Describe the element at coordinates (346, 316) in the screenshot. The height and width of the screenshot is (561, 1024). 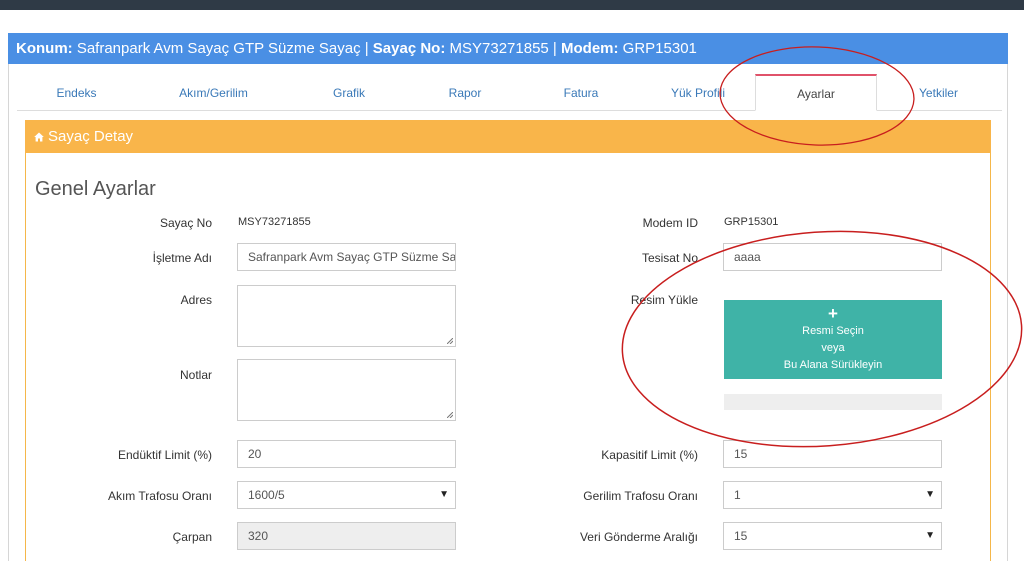
I see `adres-textarea` at that location.